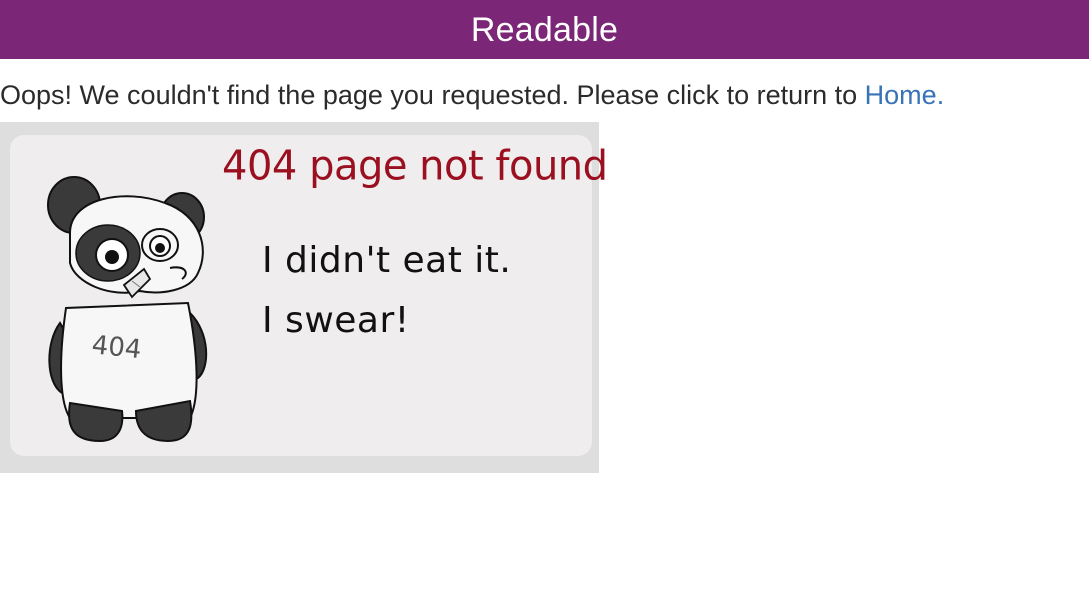 The width and height of the screenshot is (1089, 606). What do you see at coordinates (336, 320) in the screenshot?
I see `error-caption-line-2: I swear!` at bounding box center [336, 320].